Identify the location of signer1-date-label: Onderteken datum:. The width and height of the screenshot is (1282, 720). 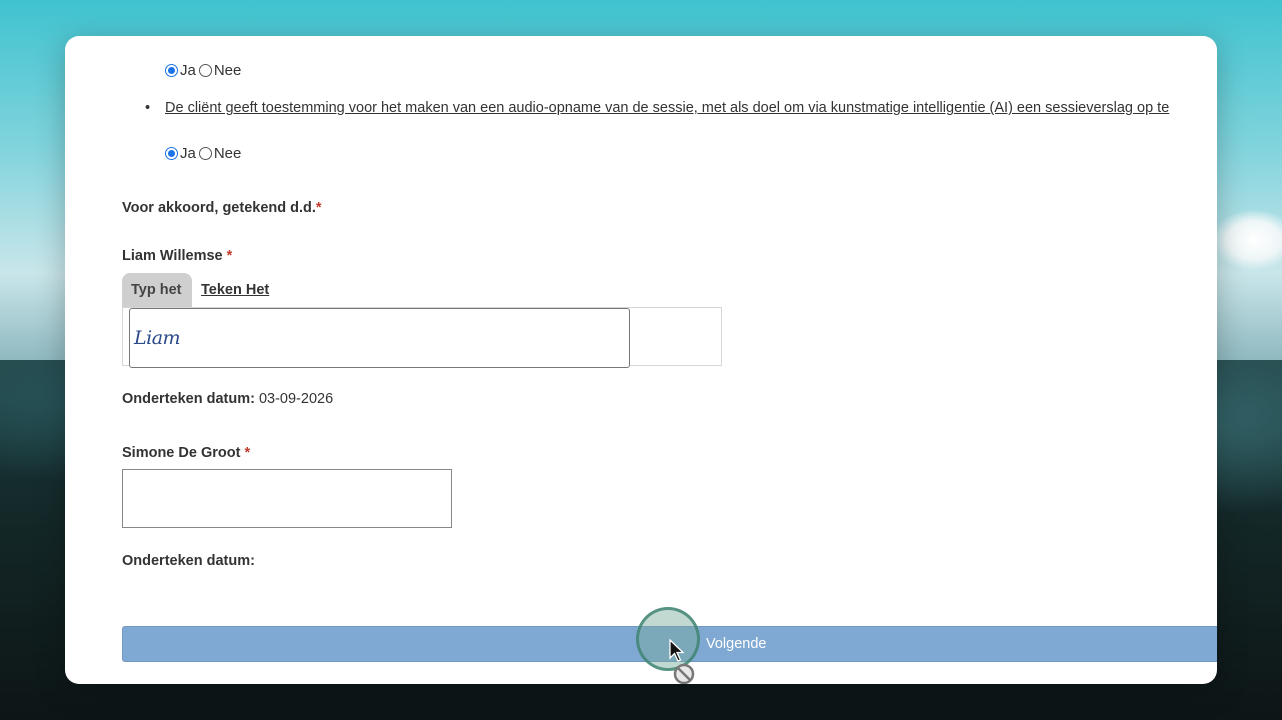
(188, 399).